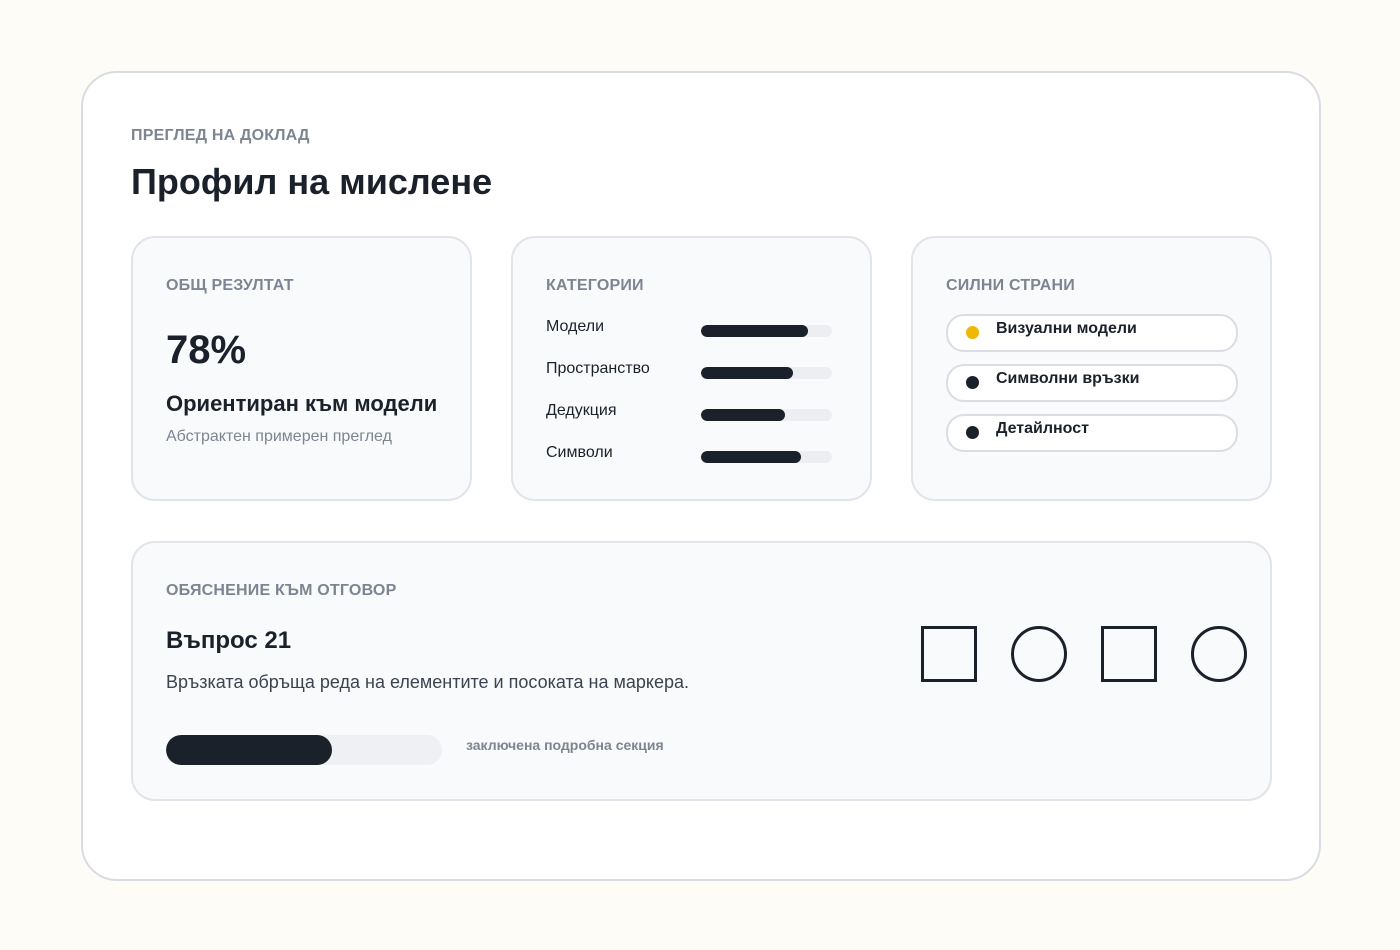 The image size is (1400, 950). What do you see at coordinates (565, 745) in the screenshot?
I see `locked-section-label: заключена подробна секция` at bounding box center [565, 745].